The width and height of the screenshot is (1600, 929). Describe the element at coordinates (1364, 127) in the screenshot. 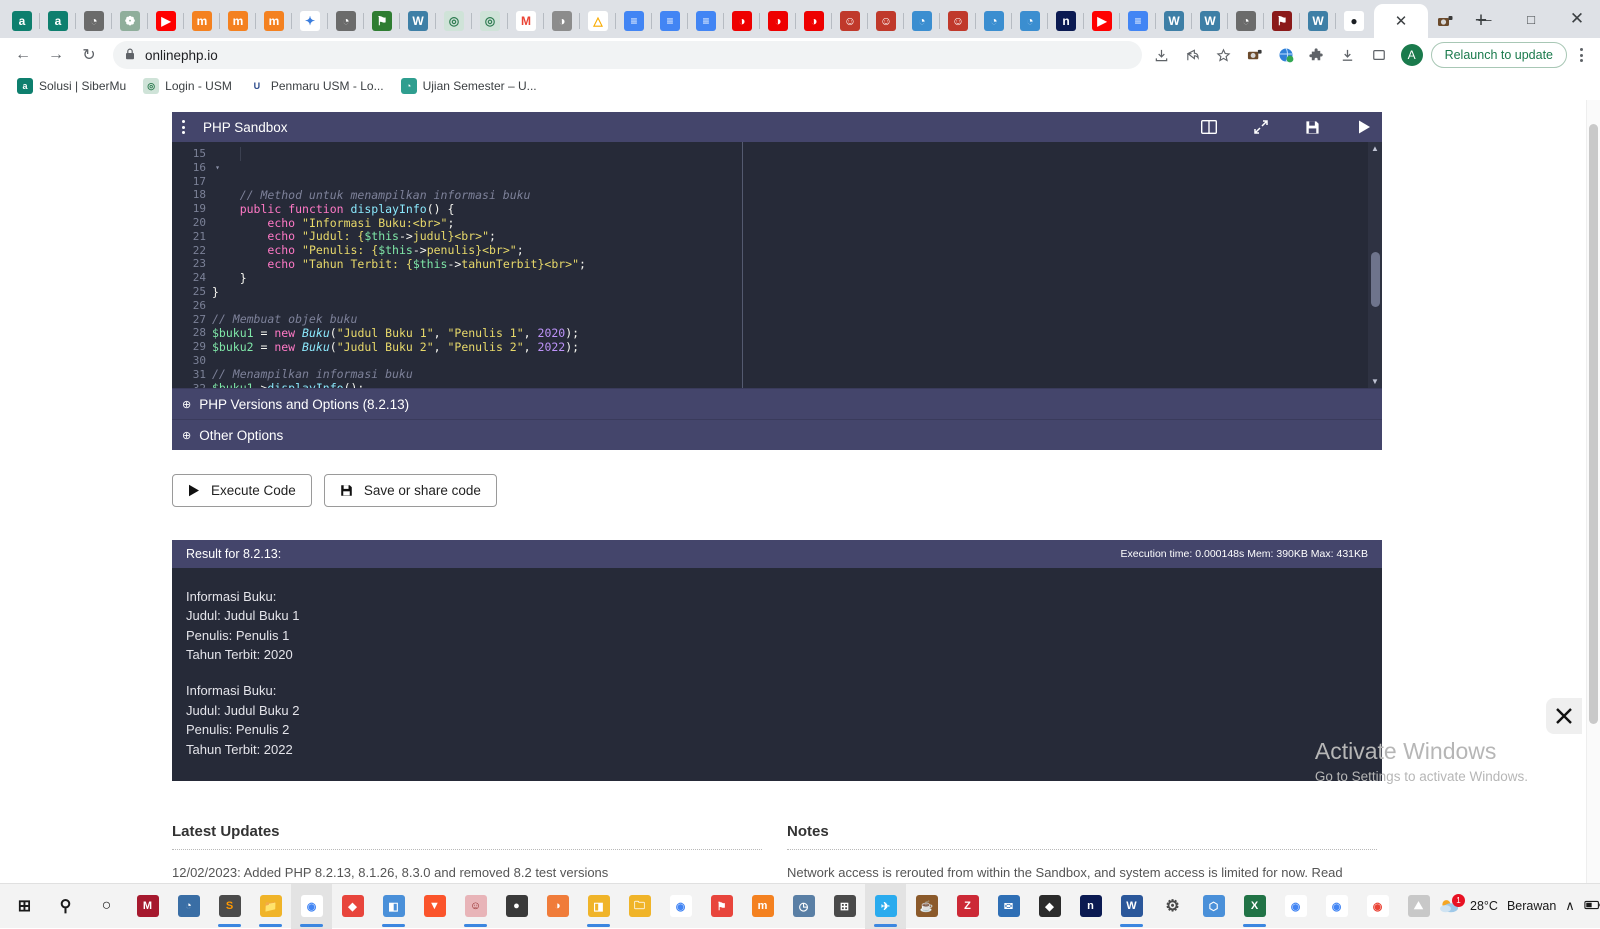

I see `run-icon` at that location.